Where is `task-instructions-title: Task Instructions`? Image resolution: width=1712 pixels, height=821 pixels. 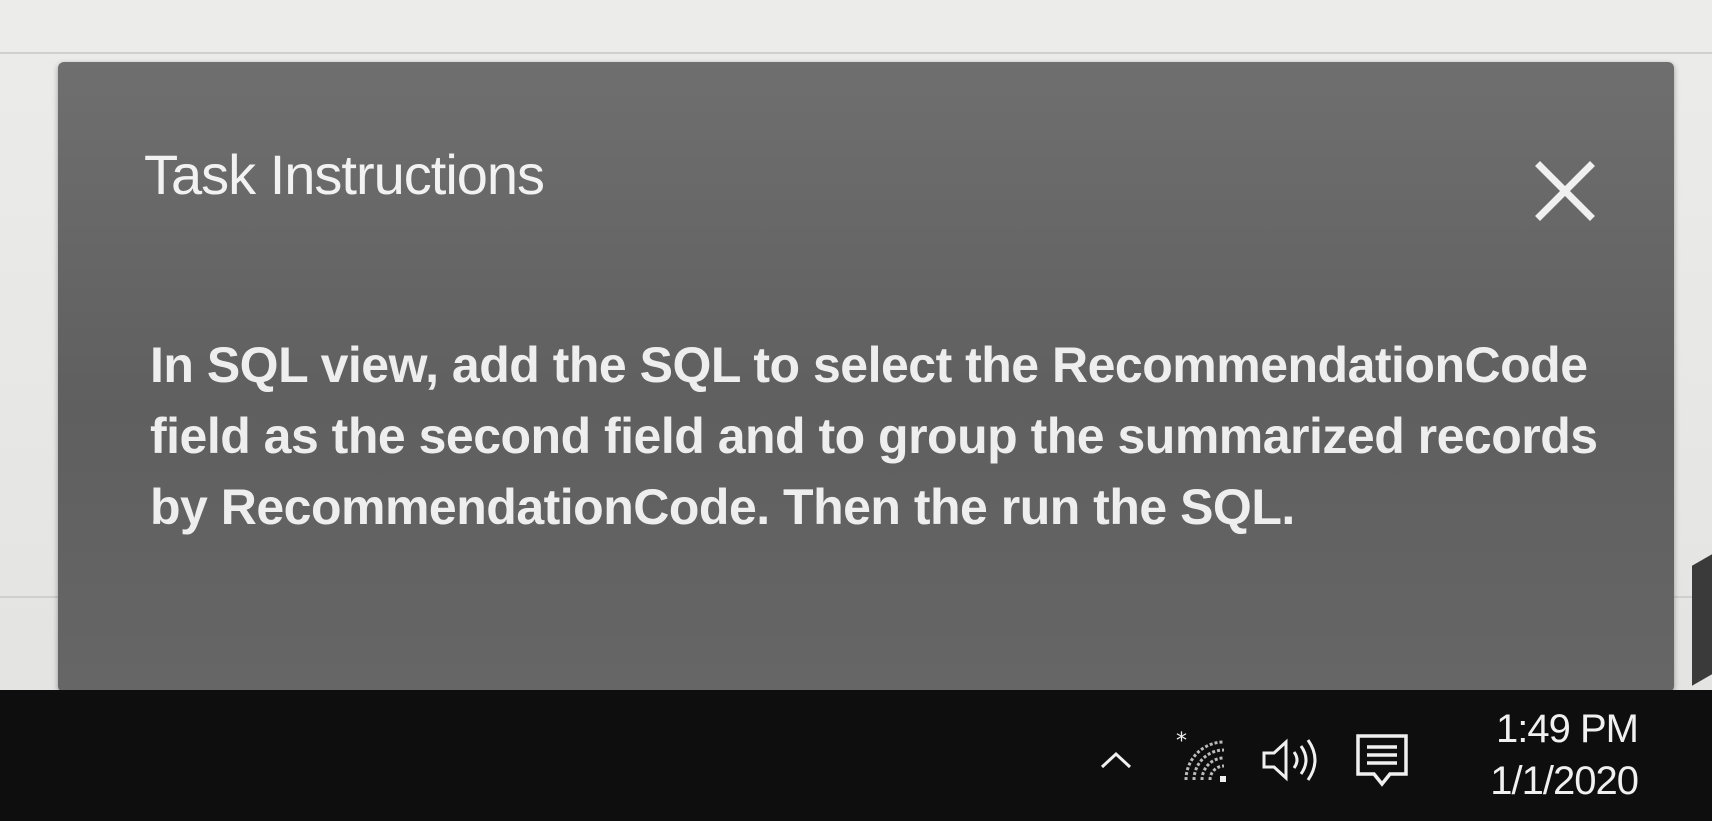 task-instructions-title: Task Instructions is located at coordinates (344, 174).